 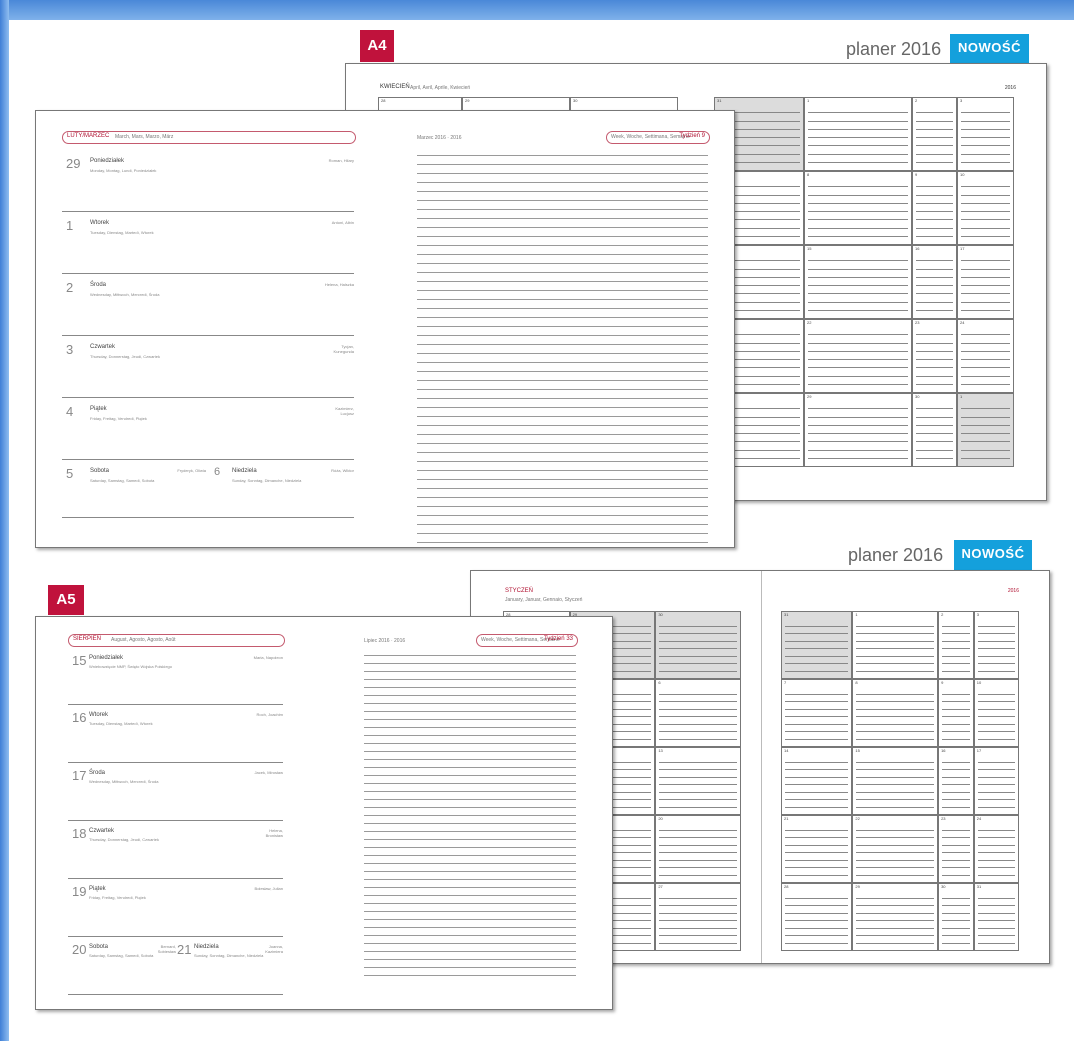 I want to click on name-day: Bolesław, Julian, so click(x=268, y=888).